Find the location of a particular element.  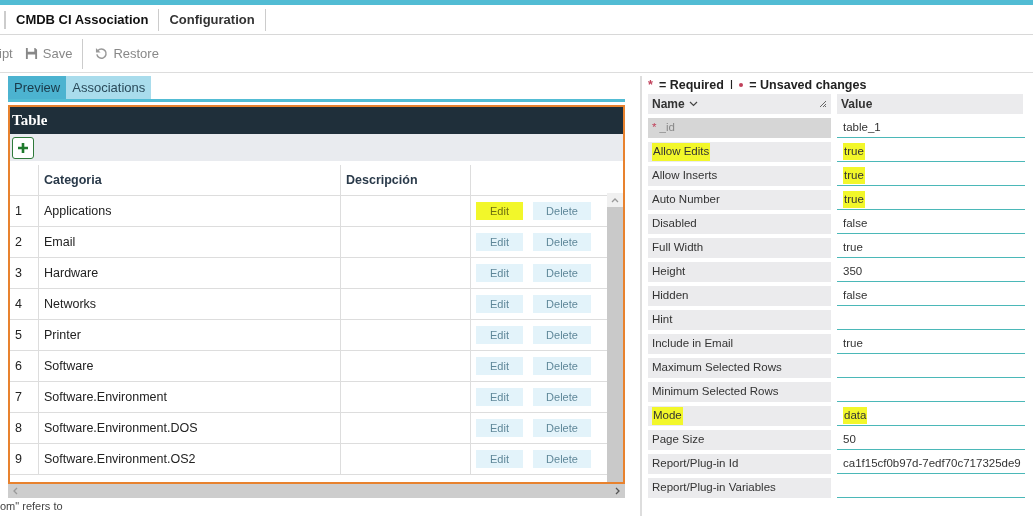

property-name: Height is located at coordinates (669, 272).